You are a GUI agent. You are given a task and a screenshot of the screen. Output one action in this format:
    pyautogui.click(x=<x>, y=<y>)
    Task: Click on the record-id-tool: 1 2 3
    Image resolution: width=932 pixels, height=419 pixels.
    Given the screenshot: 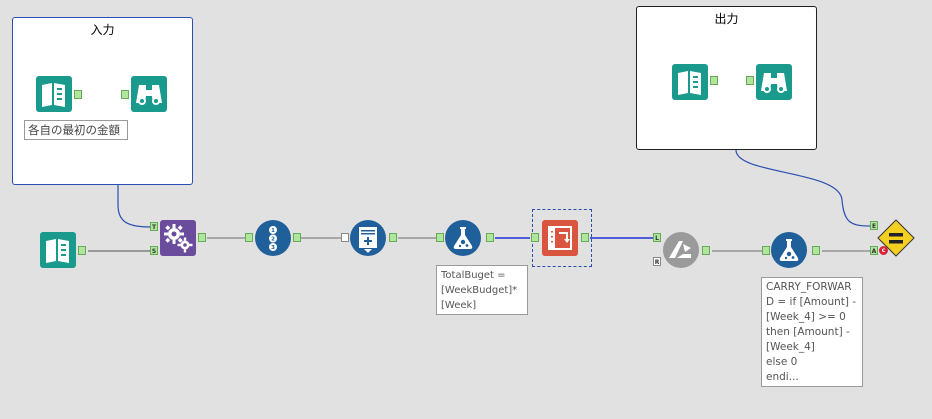 What is the action you would take?
    pyautogui.click(x=273, y=238)
    